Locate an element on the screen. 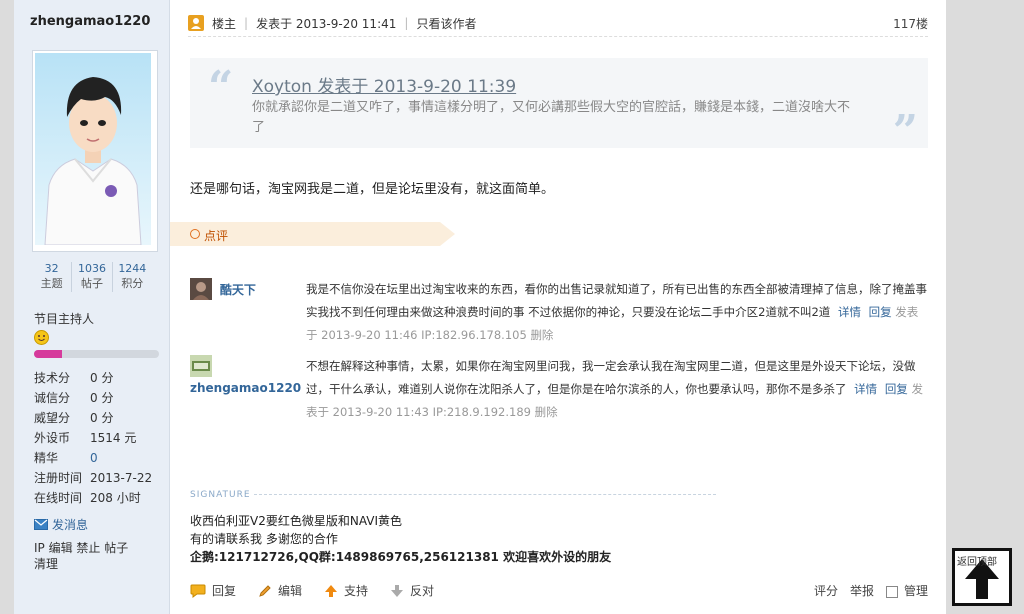 Image resolution: width=1024 pixels, height=614 pixels. signature-label: SIGNATURE is located at coordinates (220, 495).